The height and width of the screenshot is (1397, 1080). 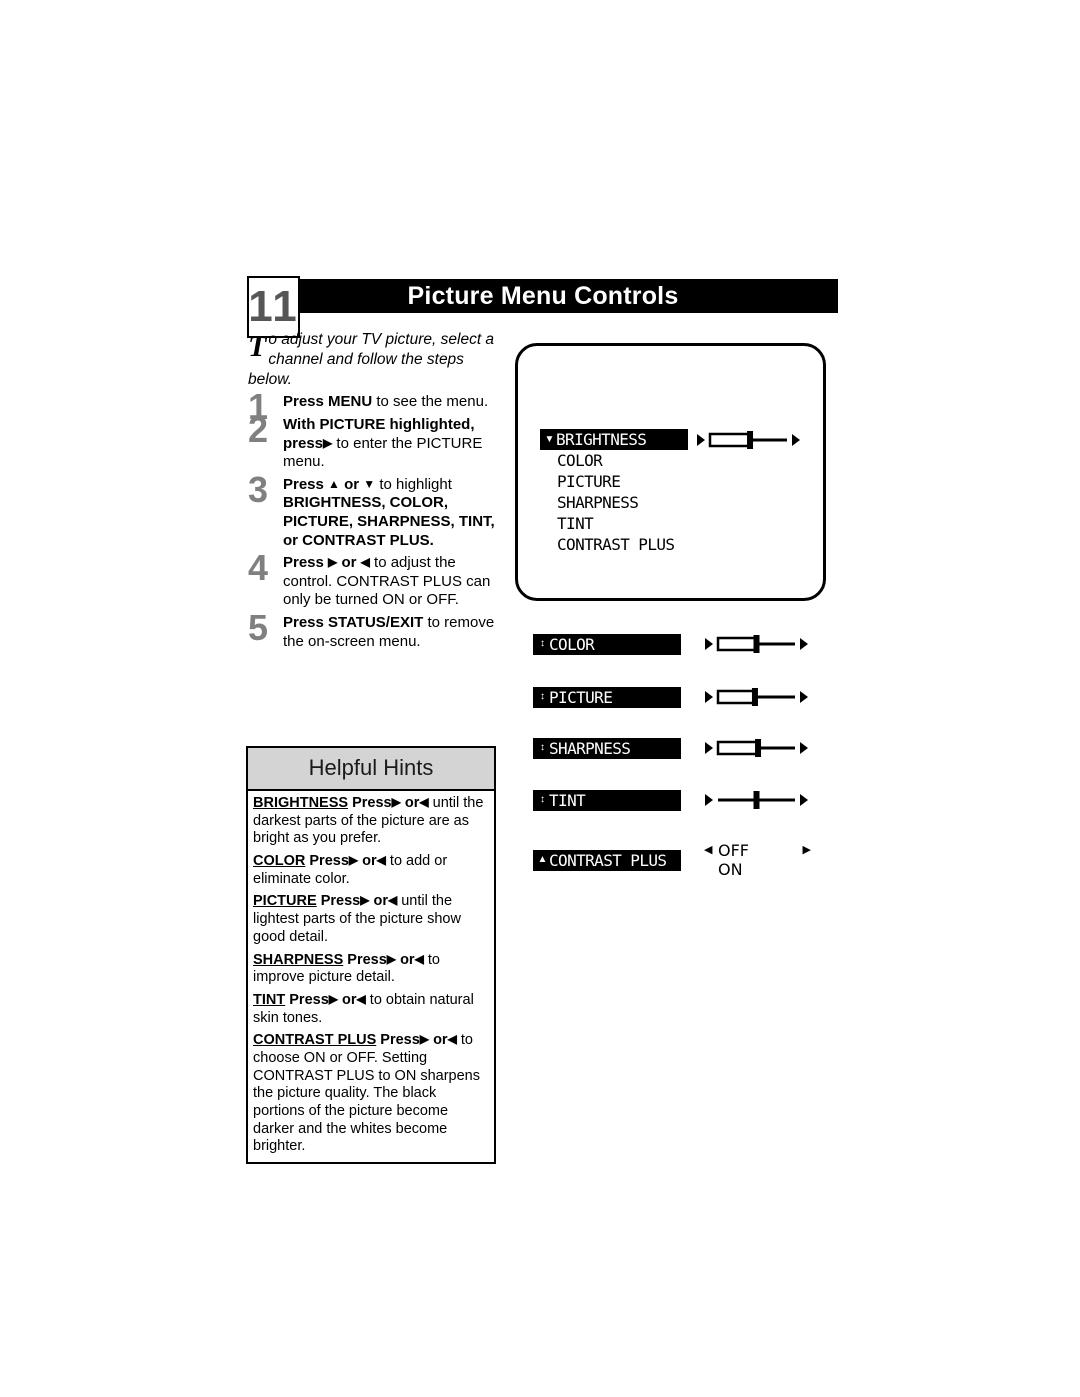 What do you see at coordinates (328, 402) in the screenshot?
I see `step-lead: Press MENU` at bounding box center [328, 402].